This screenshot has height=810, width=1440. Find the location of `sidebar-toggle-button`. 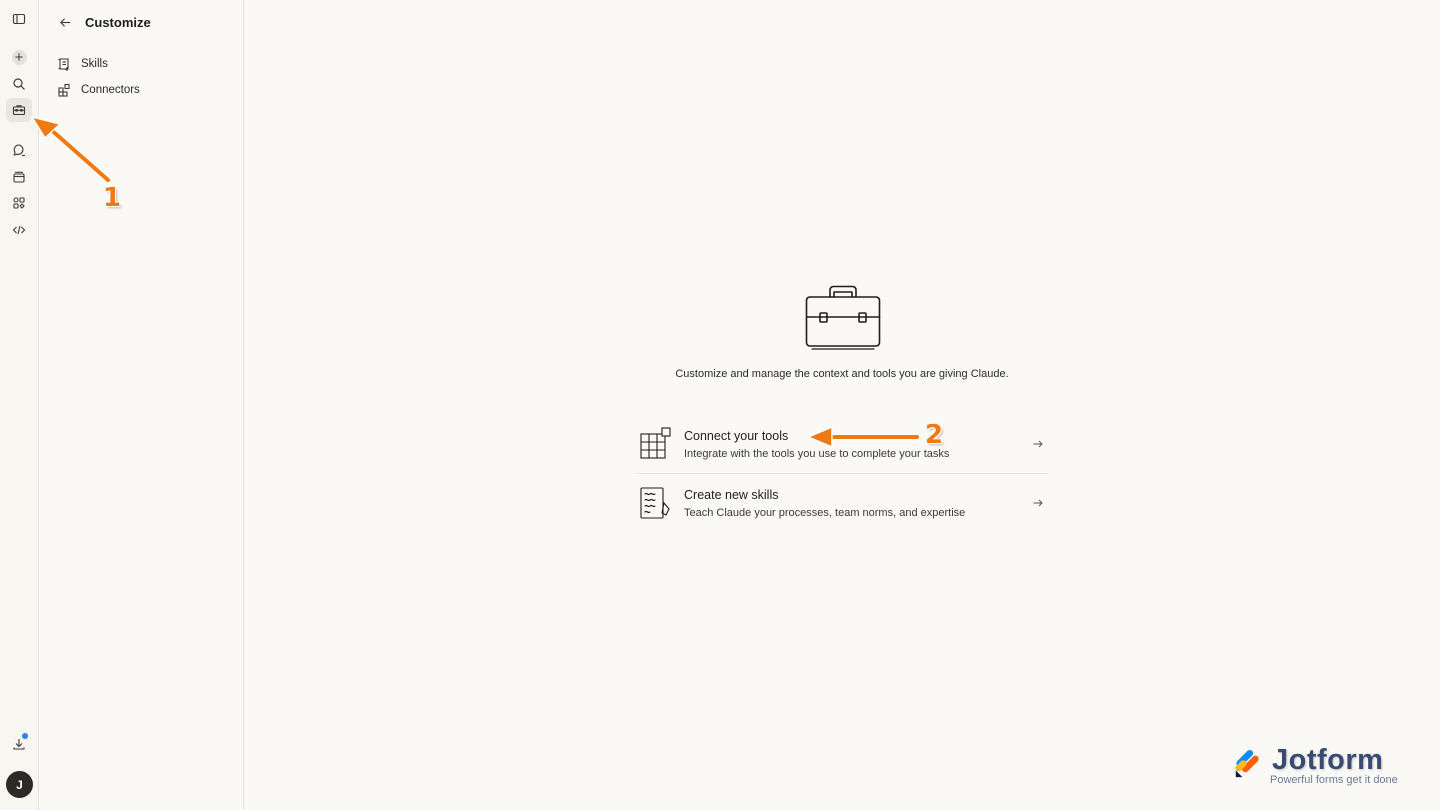

sidebar-toggle-button is located at coordinates (19, 19).